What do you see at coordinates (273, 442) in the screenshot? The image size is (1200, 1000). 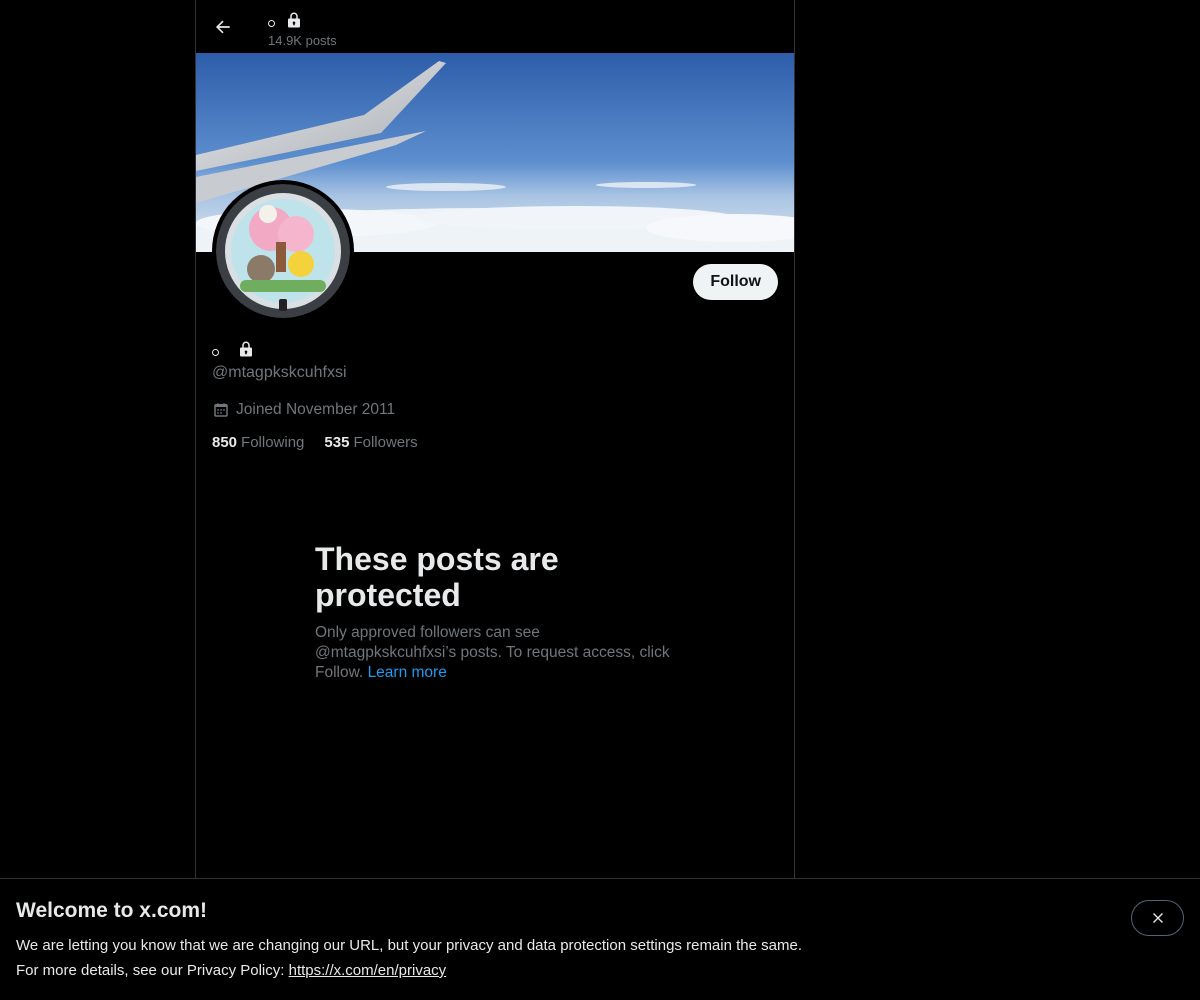 I see `following-label: Following` at bounding box center [273, 442].